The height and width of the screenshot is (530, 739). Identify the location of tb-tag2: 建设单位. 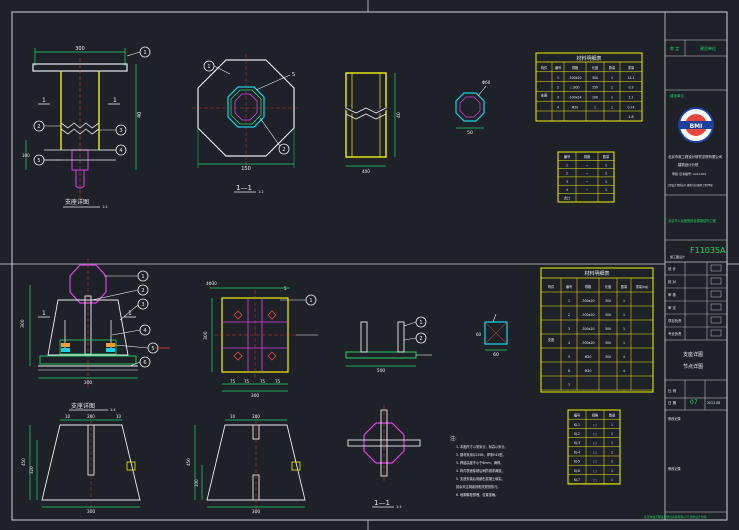
(708, 48).